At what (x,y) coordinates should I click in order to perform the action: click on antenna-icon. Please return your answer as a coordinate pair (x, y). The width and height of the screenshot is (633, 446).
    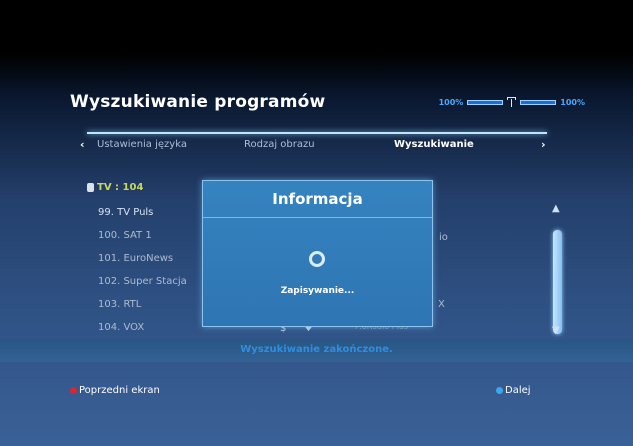
    Looking at the image, I should click on (512, 102).